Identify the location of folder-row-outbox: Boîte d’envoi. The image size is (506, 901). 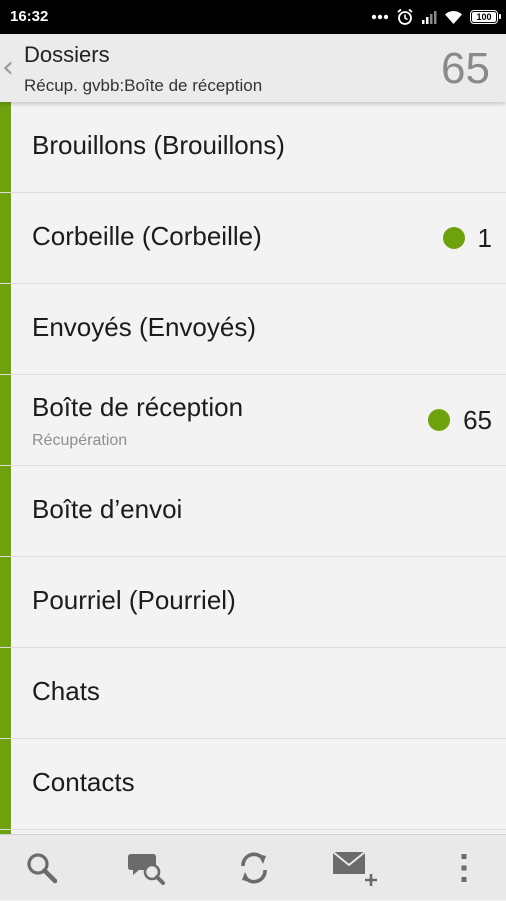
(253, 511).